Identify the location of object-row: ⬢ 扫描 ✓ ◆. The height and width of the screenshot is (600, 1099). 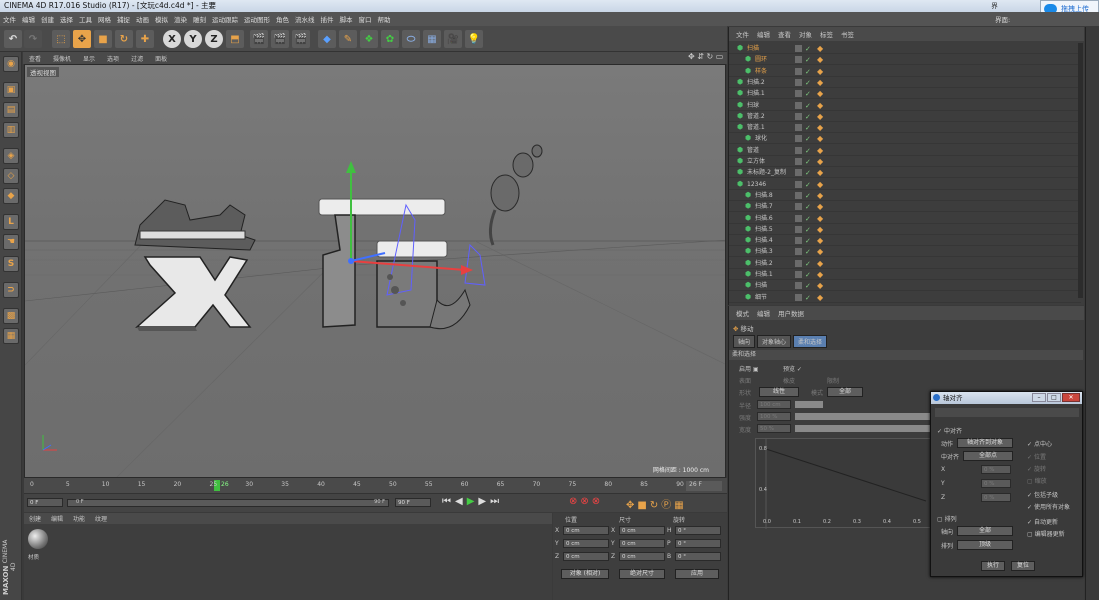
(905, 48).